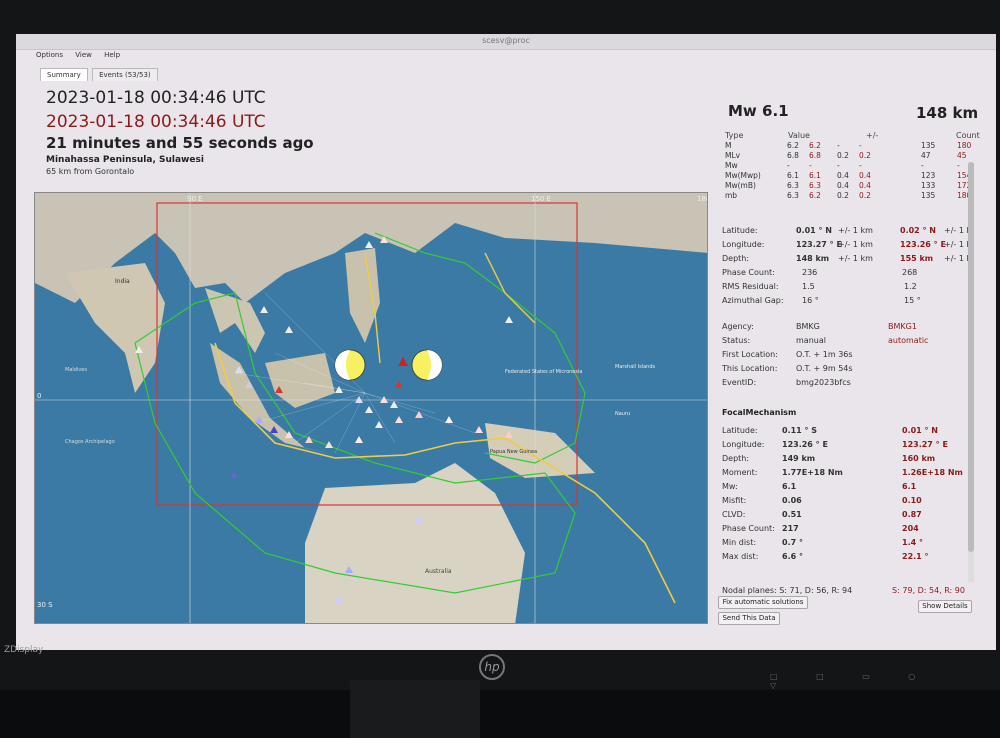  I want to click on focal-v2: 0.10, so click(912, 500).